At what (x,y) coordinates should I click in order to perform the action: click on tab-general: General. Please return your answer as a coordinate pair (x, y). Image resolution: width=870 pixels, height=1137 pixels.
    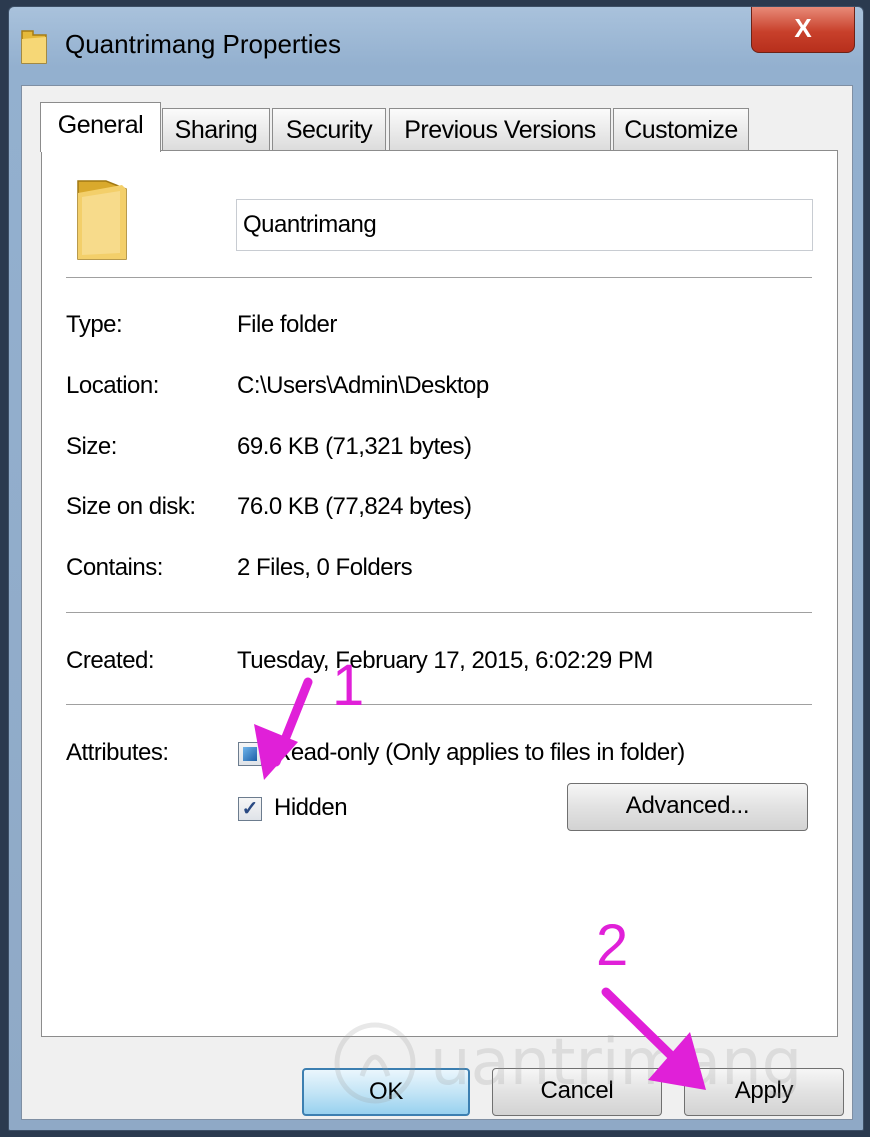
    Looking at the image, I should click on (100, 127).